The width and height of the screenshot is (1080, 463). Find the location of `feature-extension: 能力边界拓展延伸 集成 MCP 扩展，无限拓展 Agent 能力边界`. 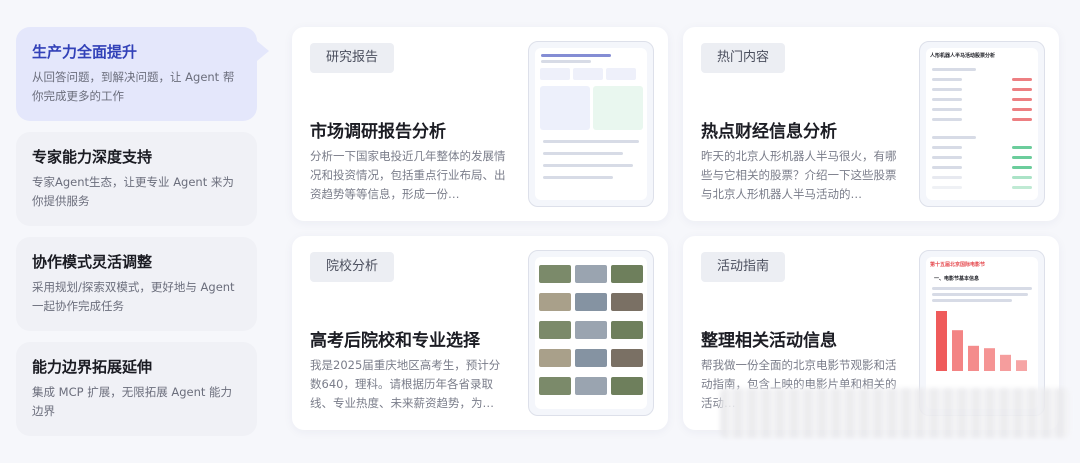

feature-extension: 能力边界拓展延伸 集成 MCP 扩展，无限拓展 Agent 能力边界 is located at coordinates (136, 389).